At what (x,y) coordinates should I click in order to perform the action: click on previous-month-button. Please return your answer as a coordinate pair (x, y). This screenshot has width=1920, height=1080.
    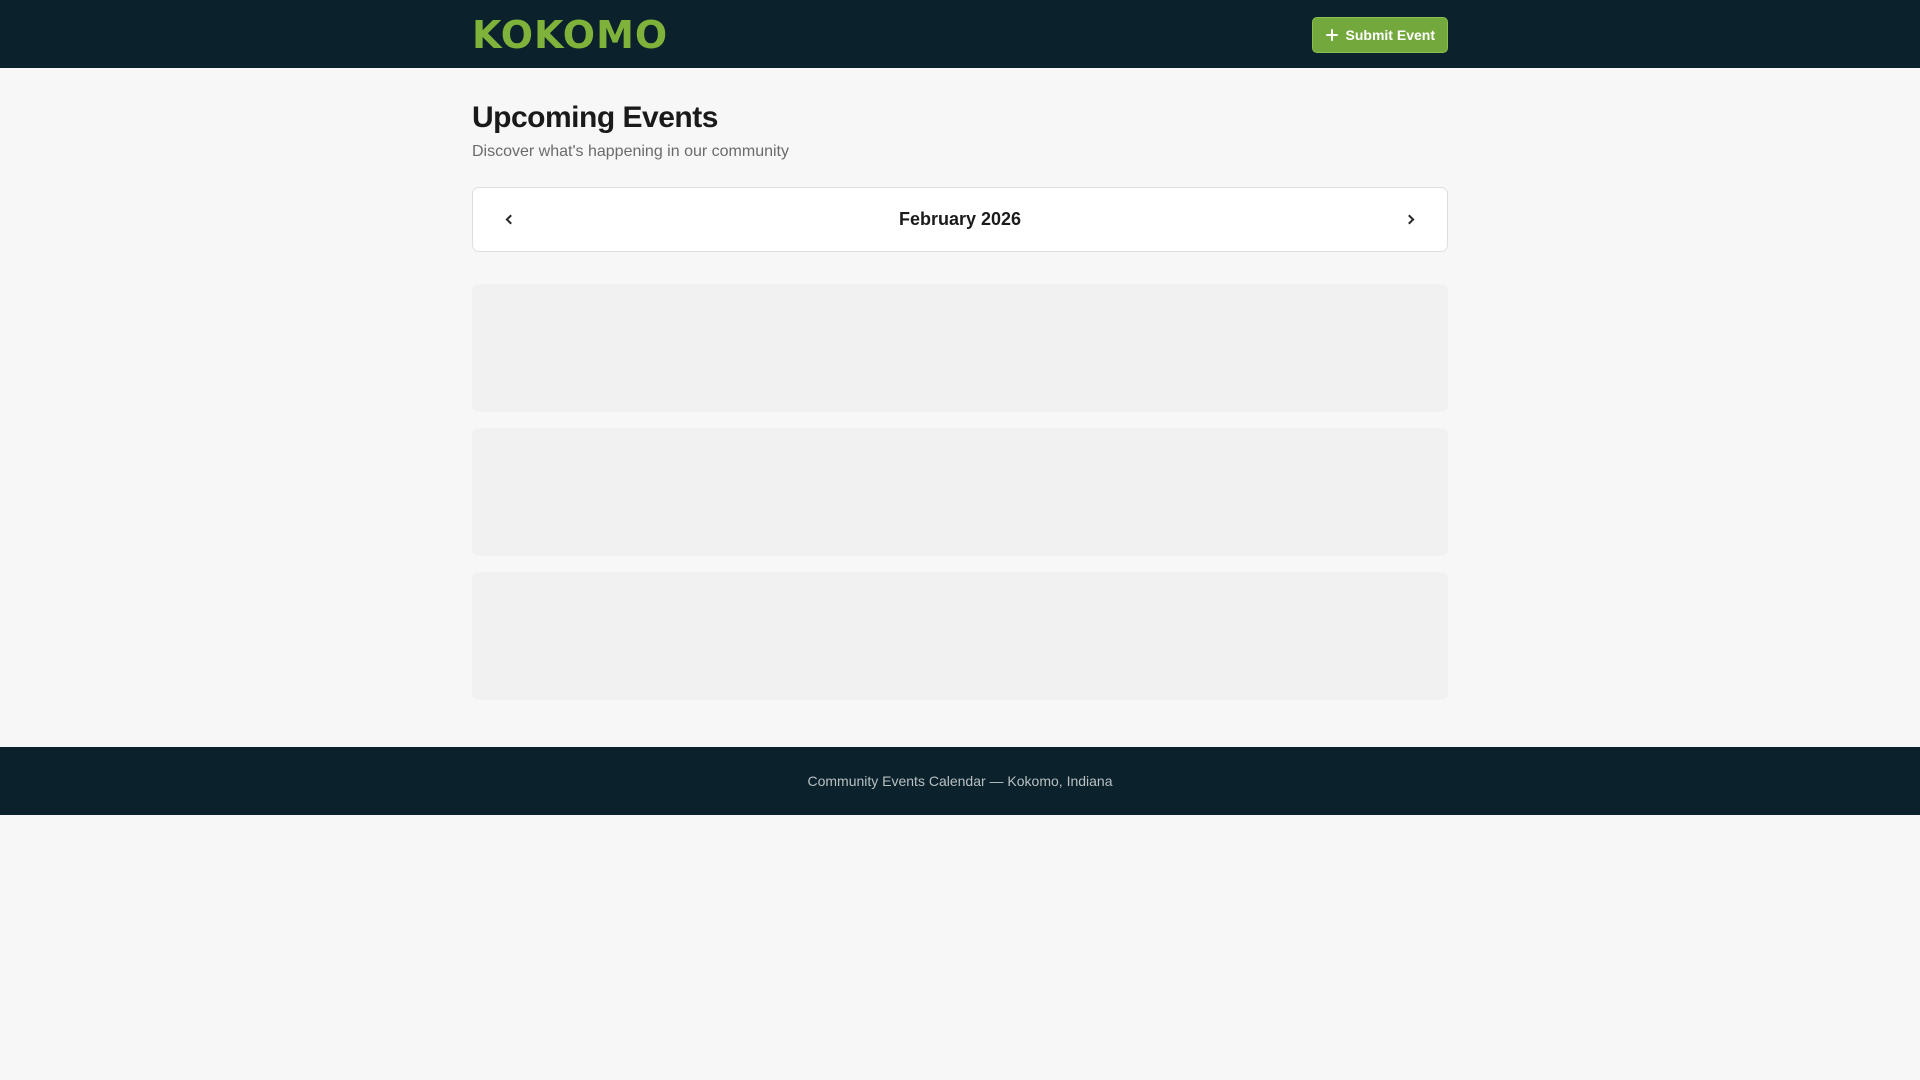
    Looking at the image, I should click on (509, 220).